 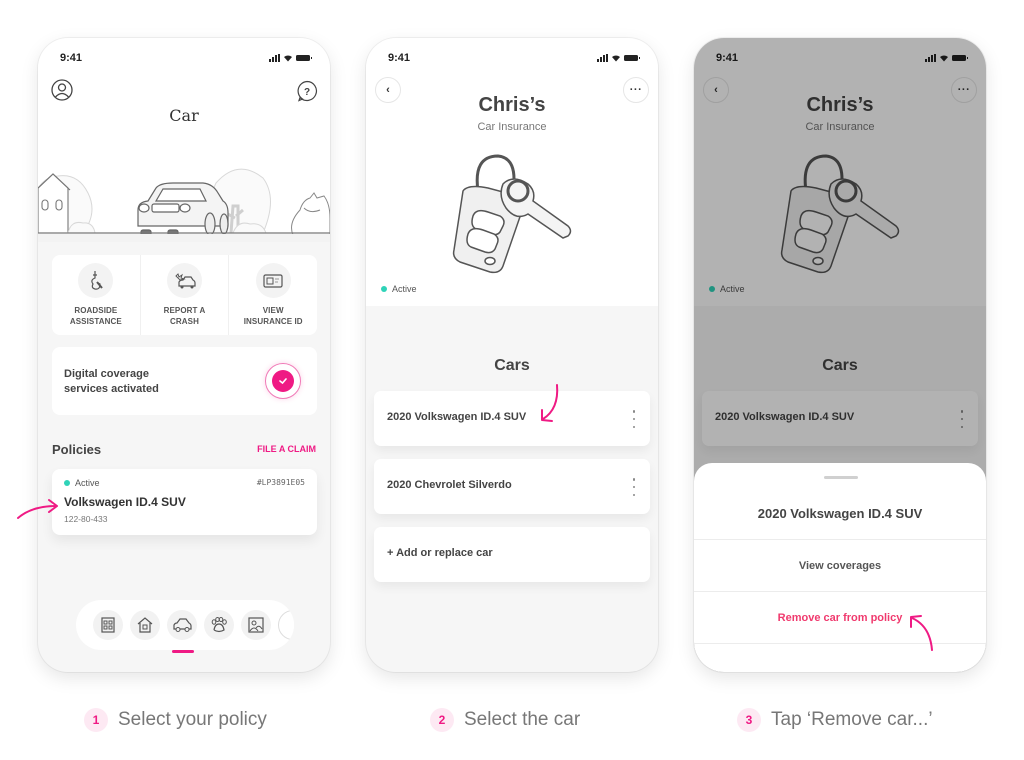 I want to click on step-1: 1 Select your policy, so click(x=175, y=720).